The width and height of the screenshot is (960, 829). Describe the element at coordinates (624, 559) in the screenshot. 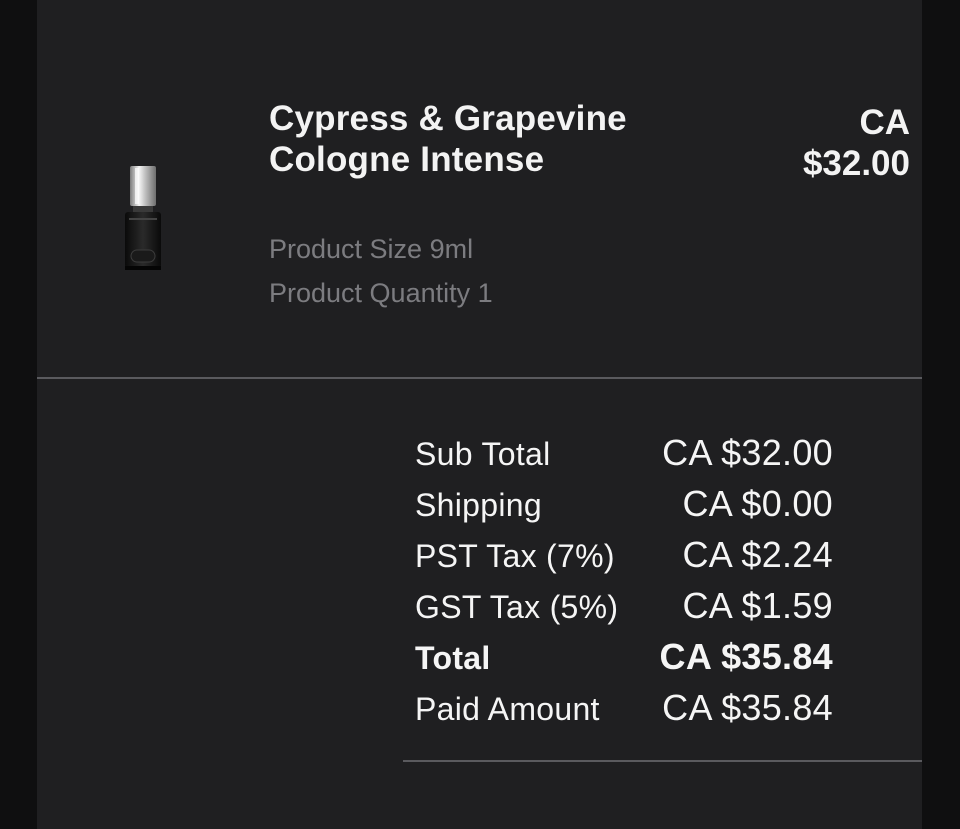

I see `summary-row-pst-tax: PST Tax (7%) CA $2.24` at that location.